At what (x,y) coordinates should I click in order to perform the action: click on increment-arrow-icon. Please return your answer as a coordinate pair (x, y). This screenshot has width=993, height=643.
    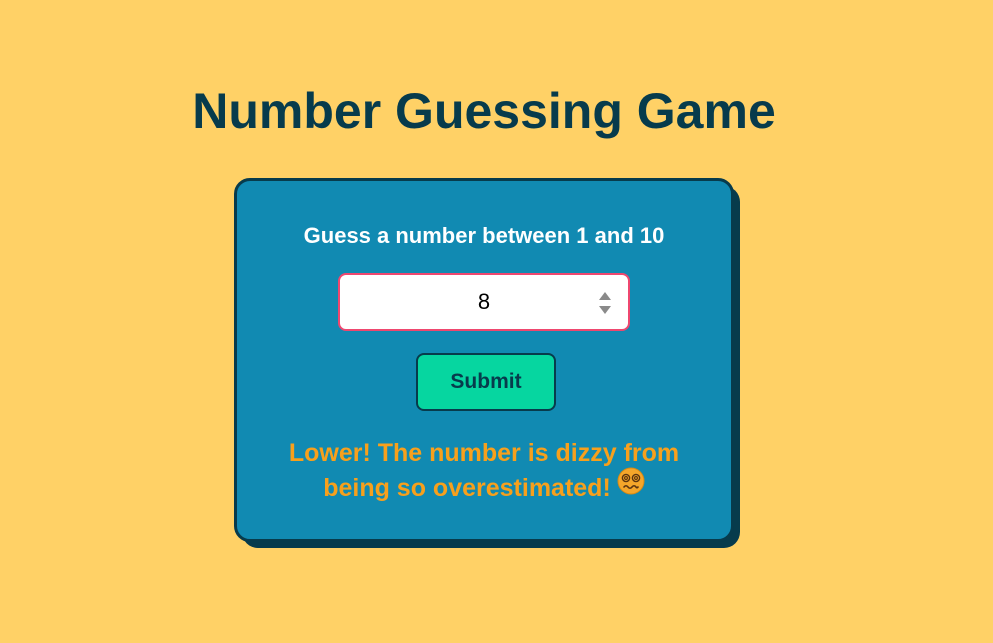
    Looking at the image, I should click on (605, 296).